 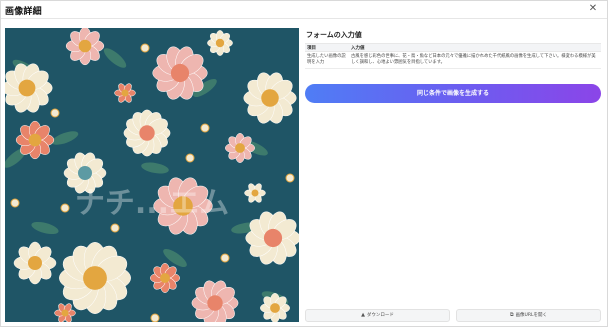 What do you see at coordinates (358, 48) in the screenshot?
I see `column-header-value: 入力値` at bounding box center [358, 48].